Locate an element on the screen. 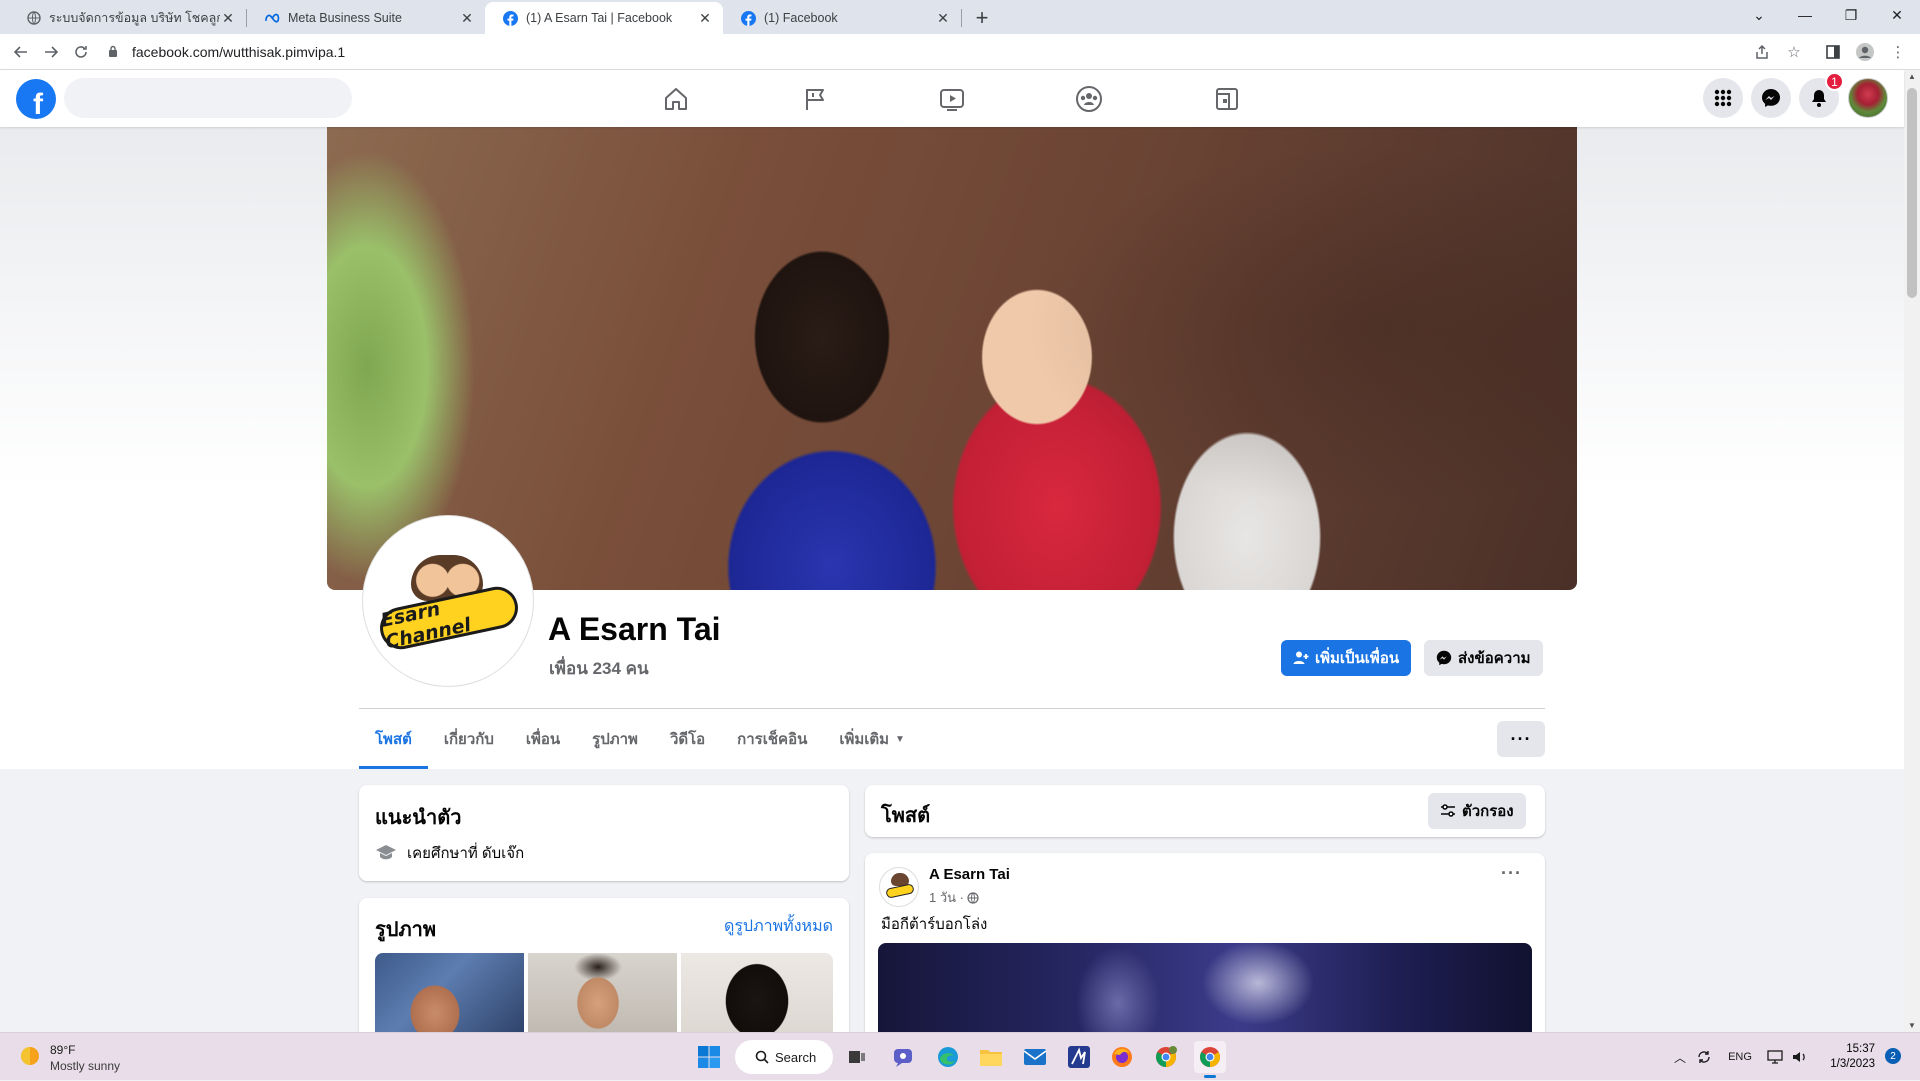  tab-more: เพิ่มเติม ▼ is located at coordinates (872, 739).